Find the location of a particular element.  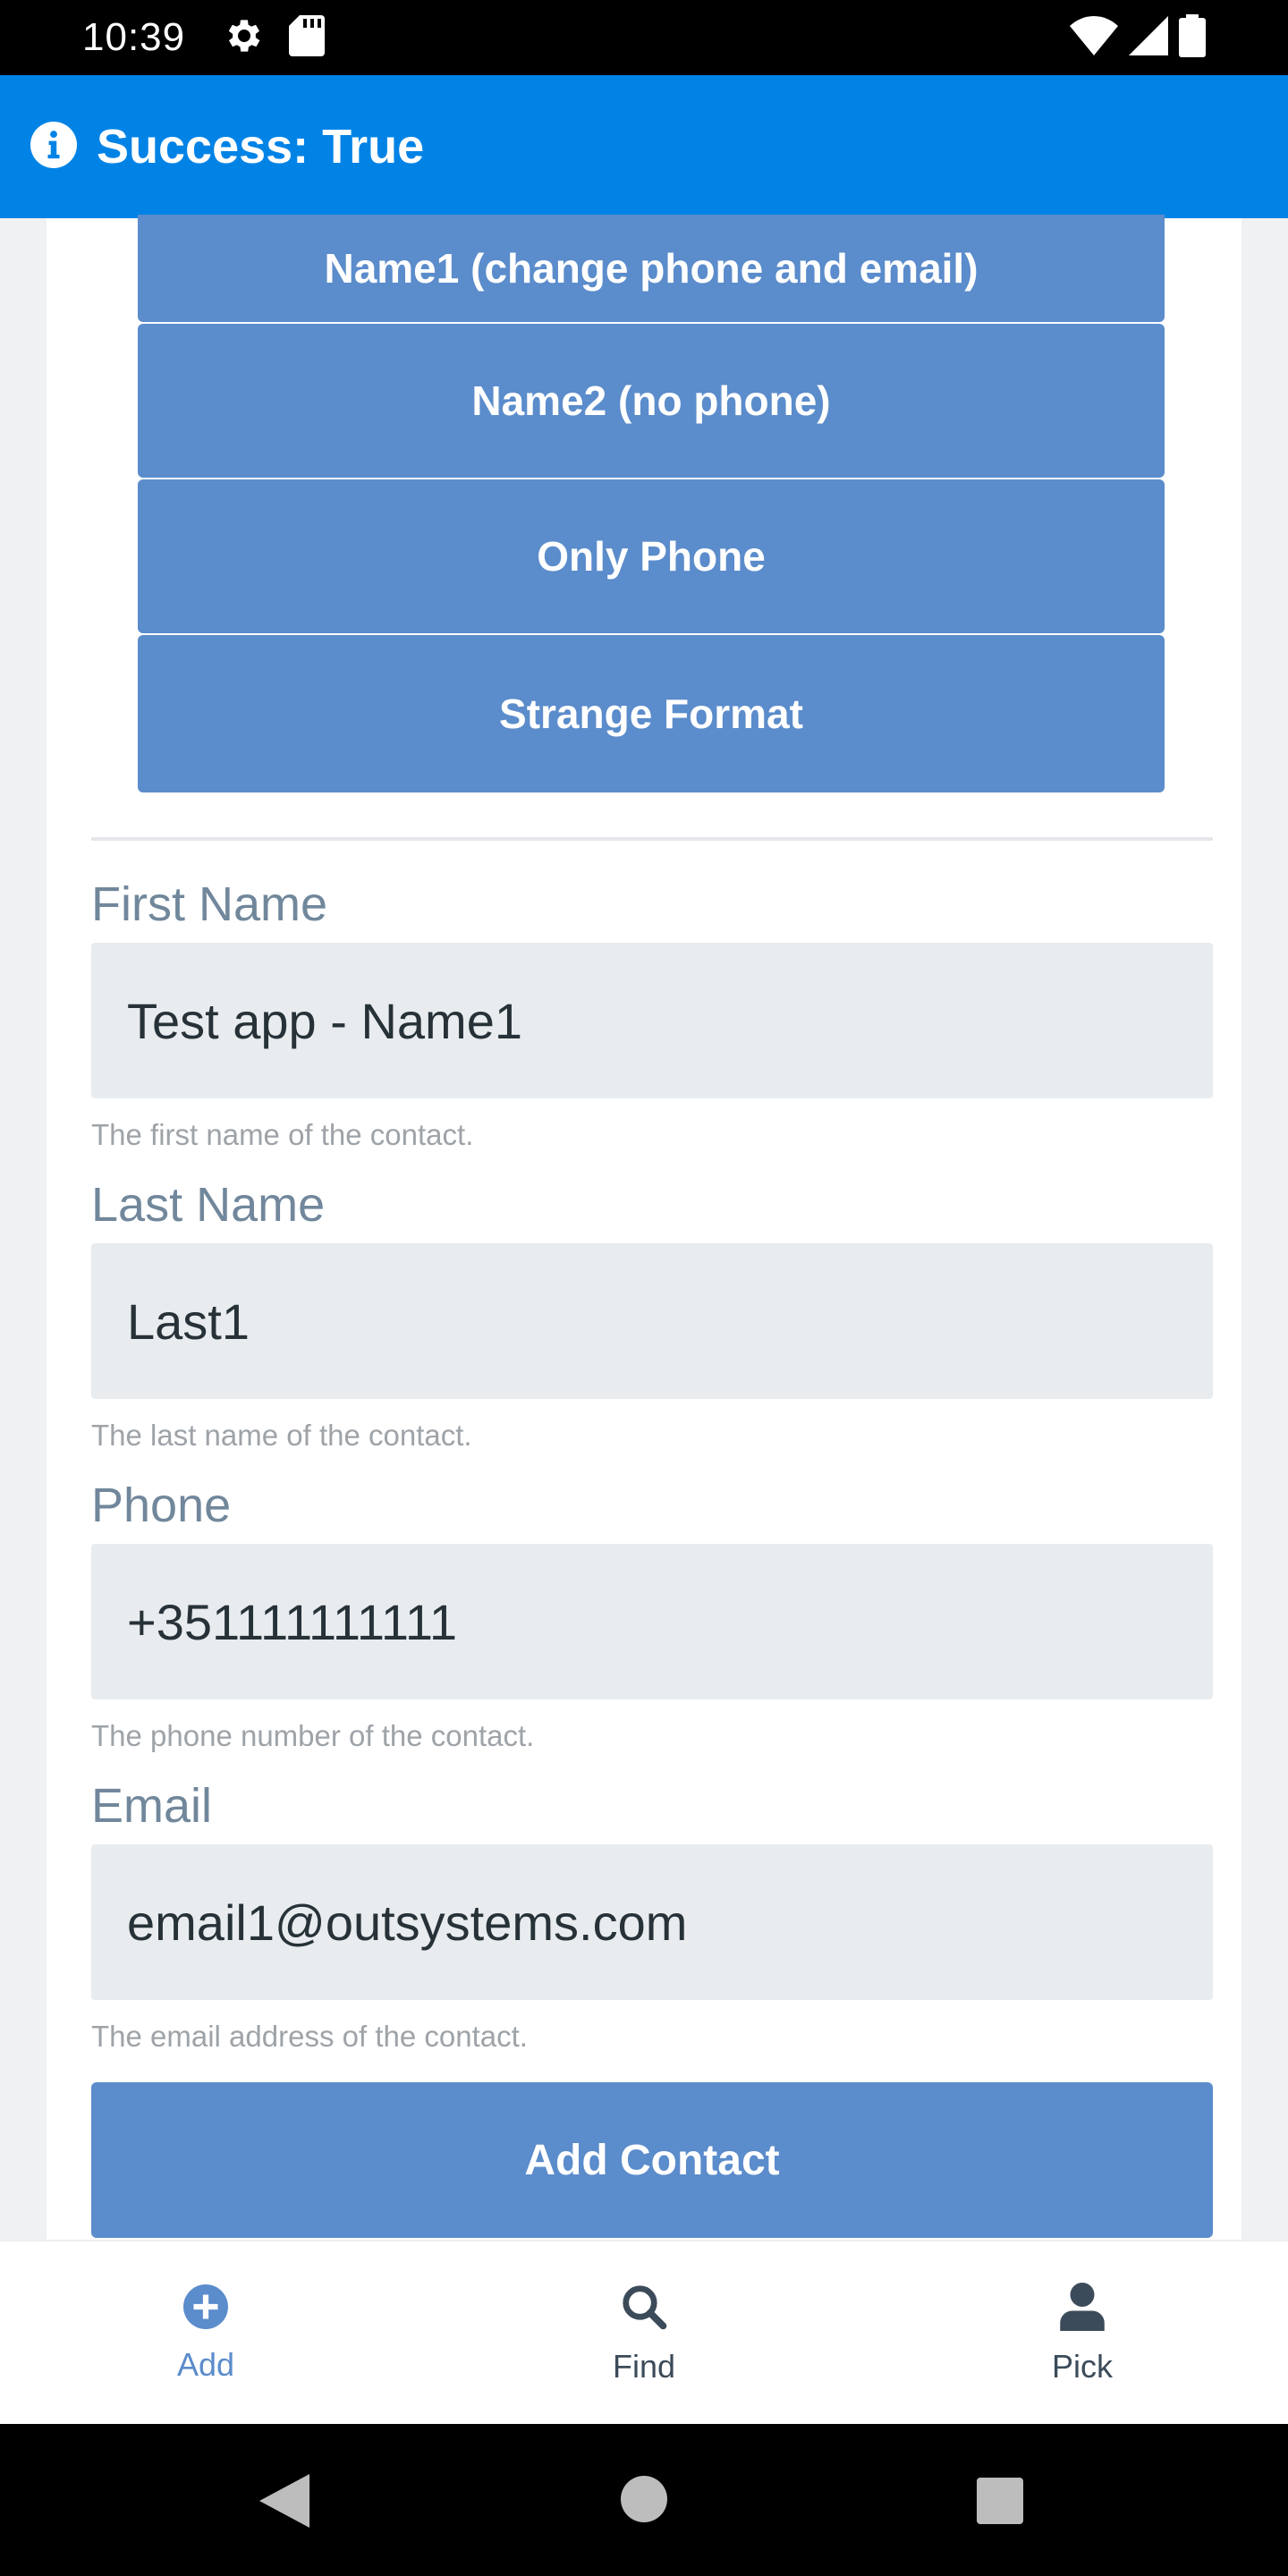

battery-icon is located at coordinates (1192, 37).